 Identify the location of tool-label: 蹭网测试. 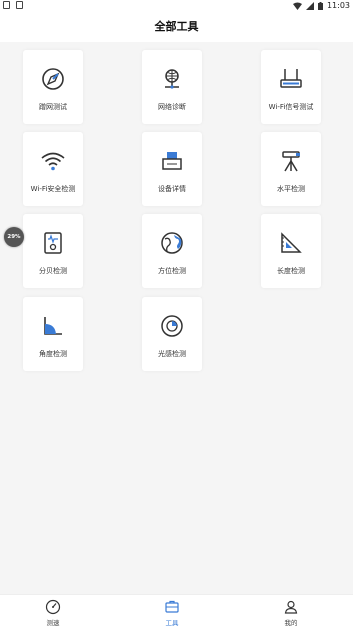
(53, 107).